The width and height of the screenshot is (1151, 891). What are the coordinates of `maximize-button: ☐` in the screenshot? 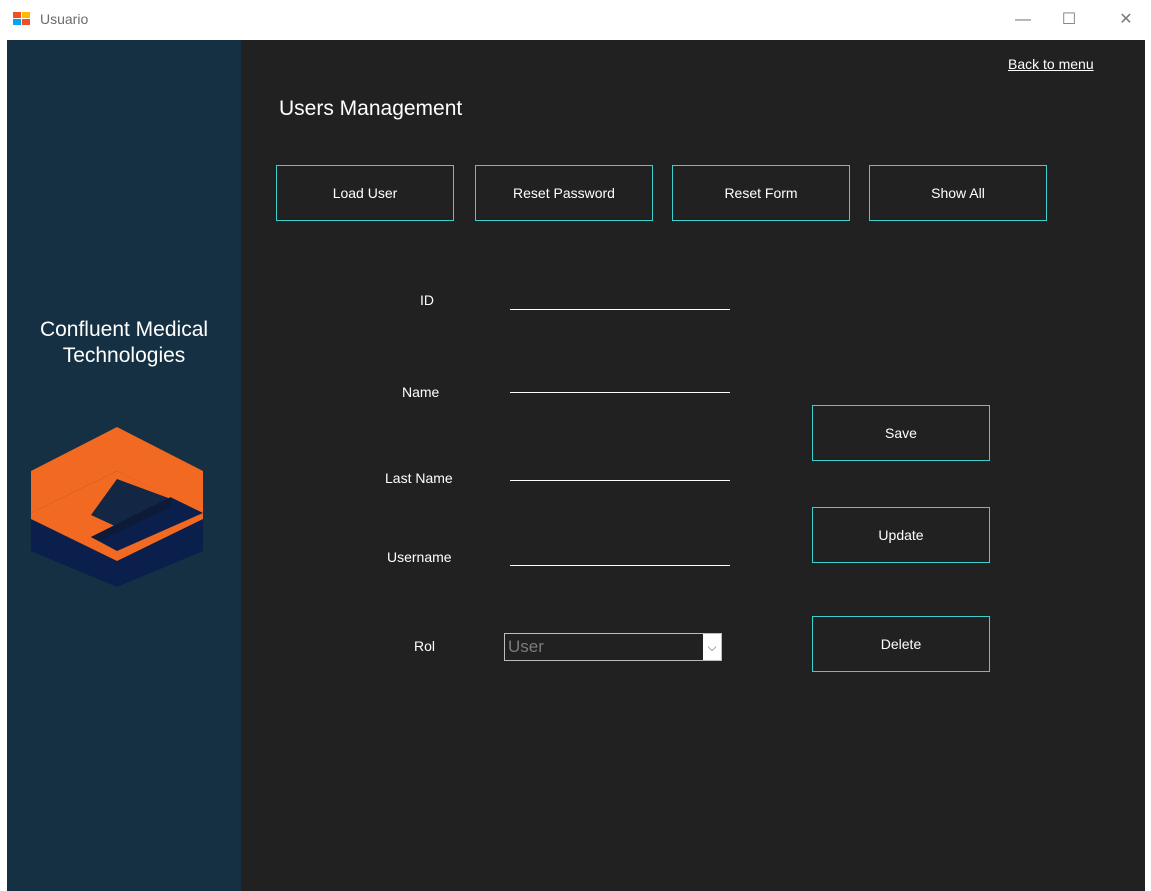 It's located at (1069, 20).